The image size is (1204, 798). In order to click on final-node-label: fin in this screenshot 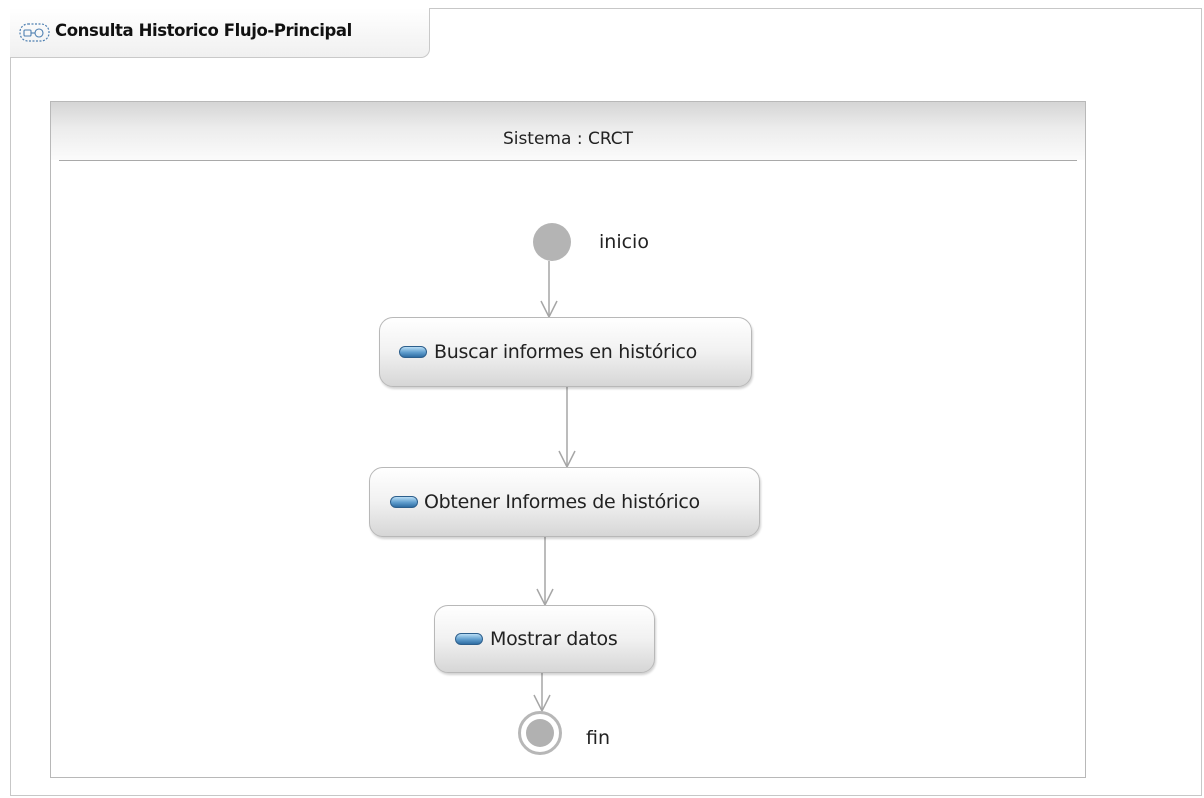, I will do `click(598, 738)`.